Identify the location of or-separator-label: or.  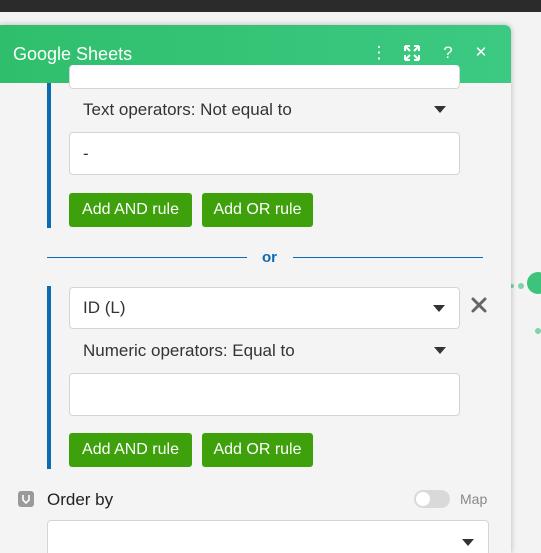
(269, 257).